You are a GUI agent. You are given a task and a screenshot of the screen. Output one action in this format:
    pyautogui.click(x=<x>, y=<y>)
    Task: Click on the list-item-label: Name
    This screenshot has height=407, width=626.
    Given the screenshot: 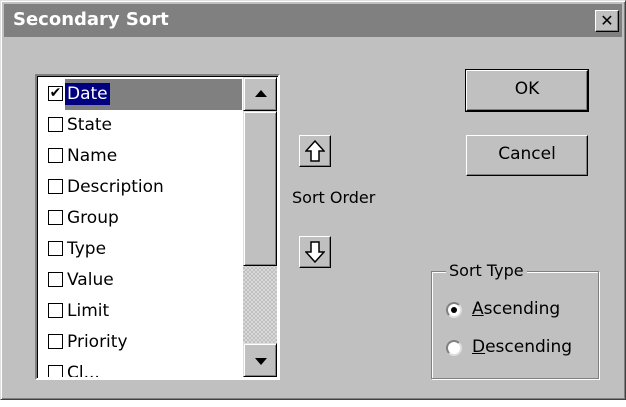 What is the action you would take?
    pyautogui.click(x=92, y=156)
    